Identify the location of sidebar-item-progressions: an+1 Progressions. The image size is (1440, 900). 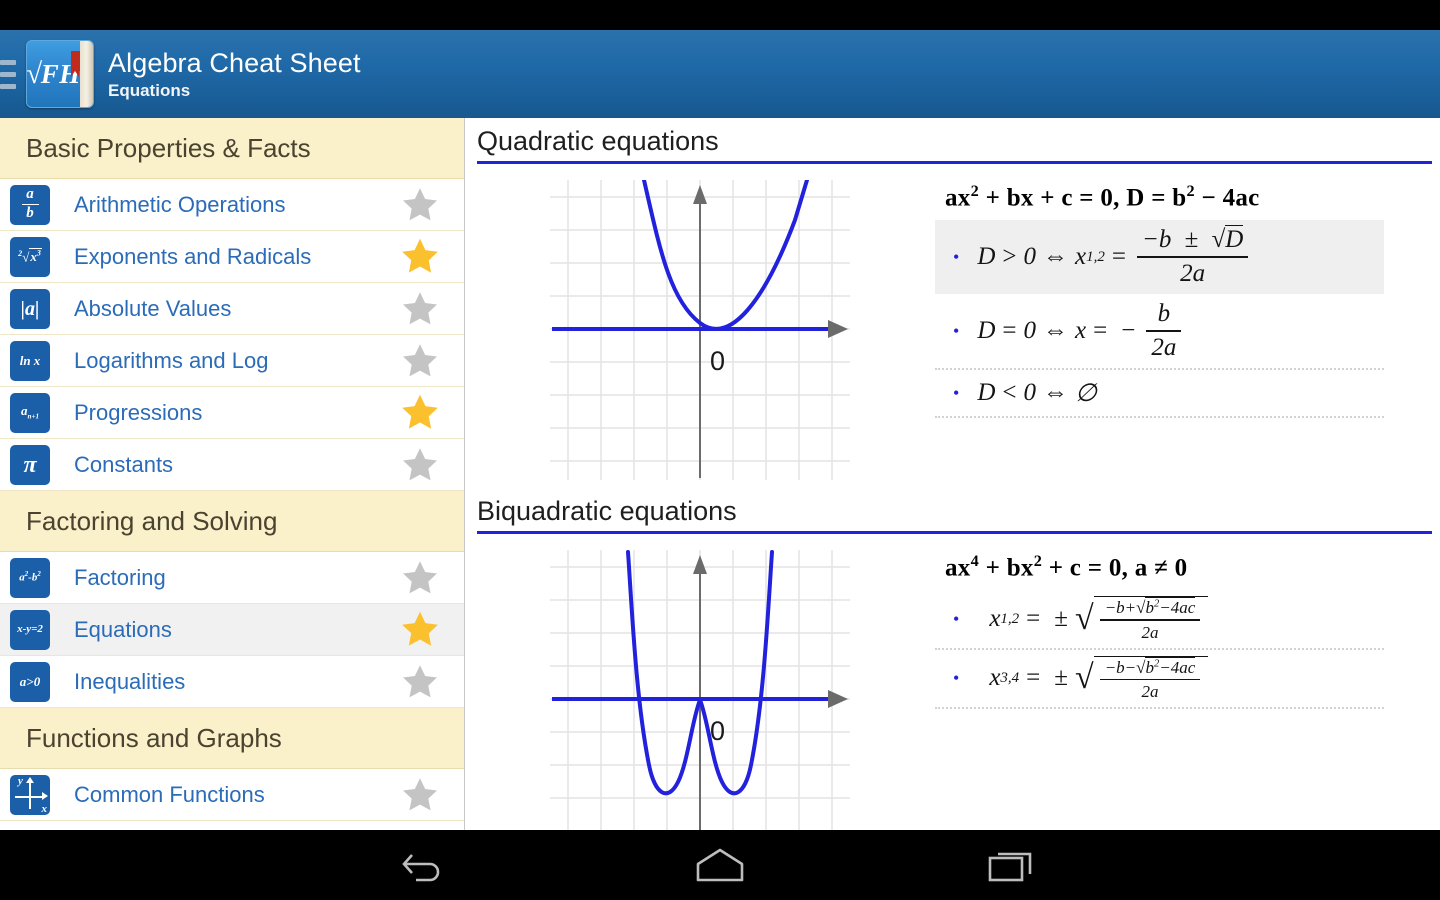
(232, 413).